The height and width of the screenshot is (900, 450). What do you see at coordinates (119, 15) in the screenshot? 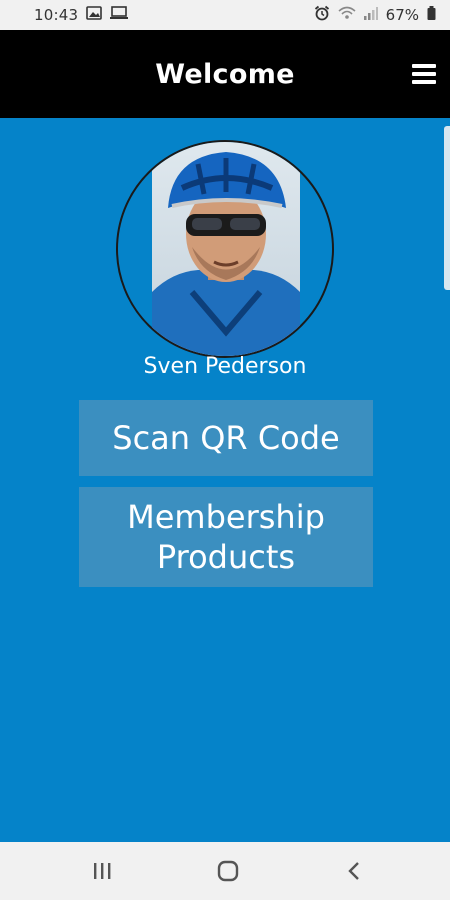
I see `screen-icon` at bounding box center [119, 15].